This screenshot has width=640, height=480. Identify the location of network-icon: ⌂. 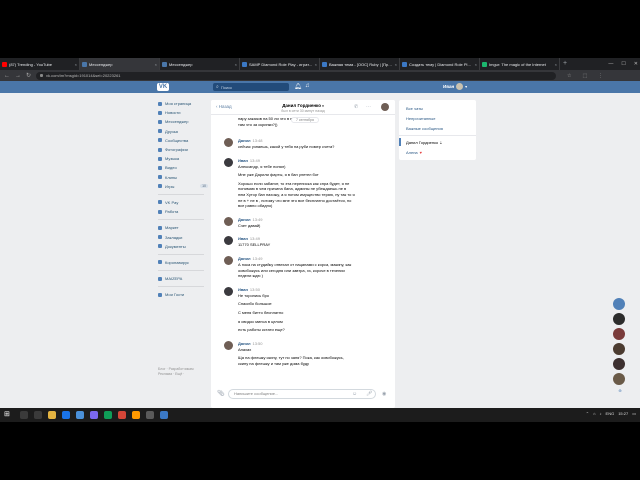
(594, 413).